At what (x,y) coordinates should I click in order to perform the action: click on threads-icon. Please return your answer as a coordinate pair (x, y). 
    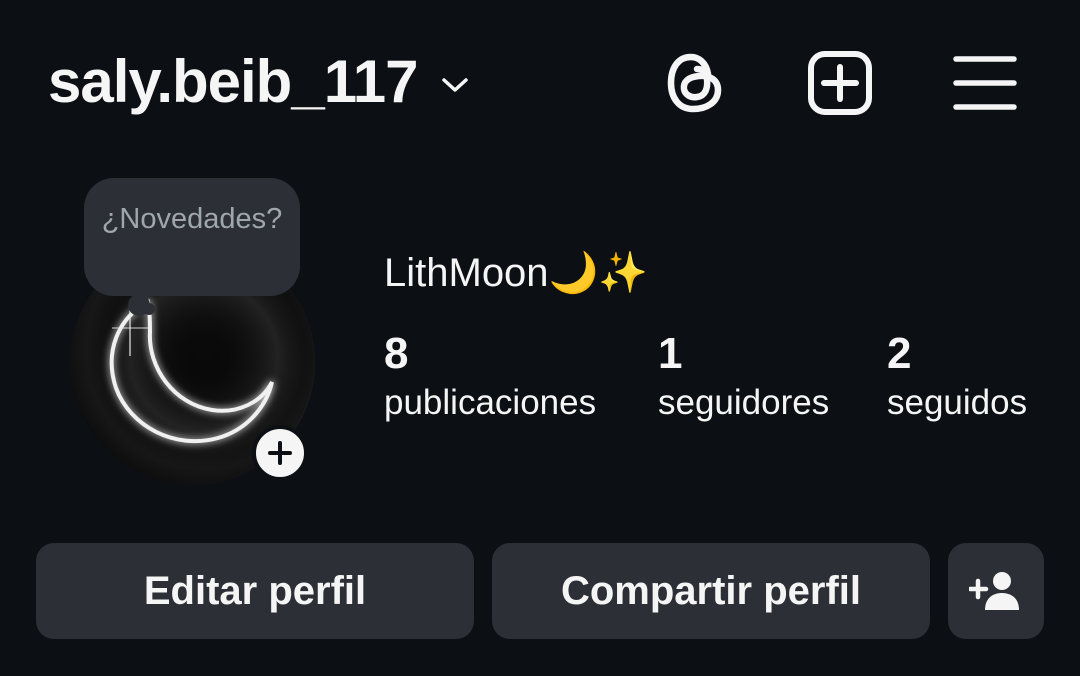
    Looking at the image, I should click on (694, 83).